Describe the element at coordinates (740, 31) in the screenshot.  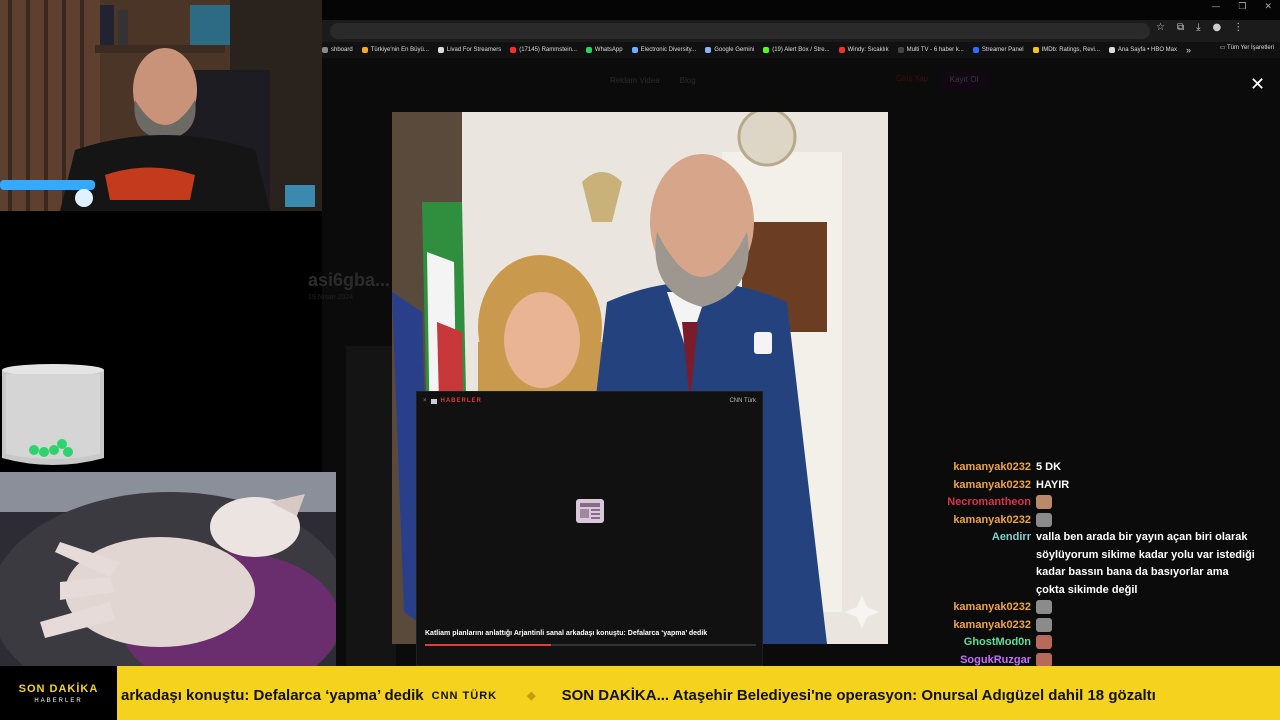
I see `address-bar` at that location.